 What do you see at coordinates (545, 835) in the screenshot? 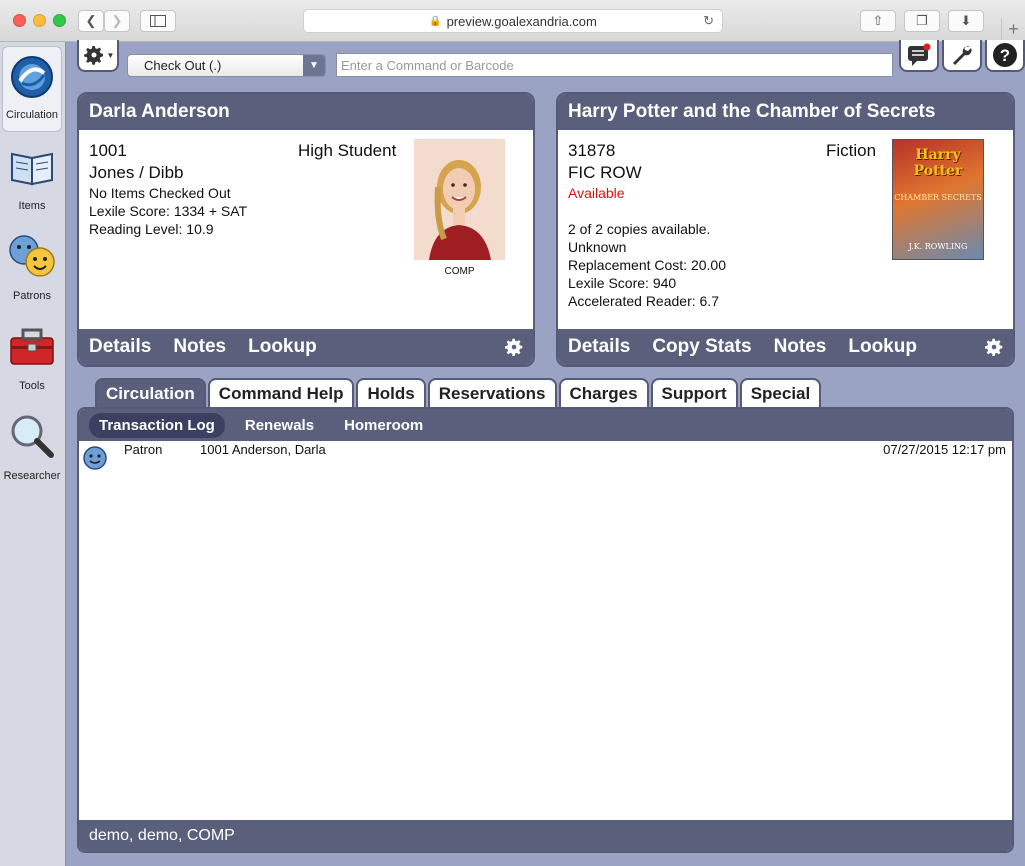
I see `status-bar: demo, demo, COMP` at bounding box center [545, 835].